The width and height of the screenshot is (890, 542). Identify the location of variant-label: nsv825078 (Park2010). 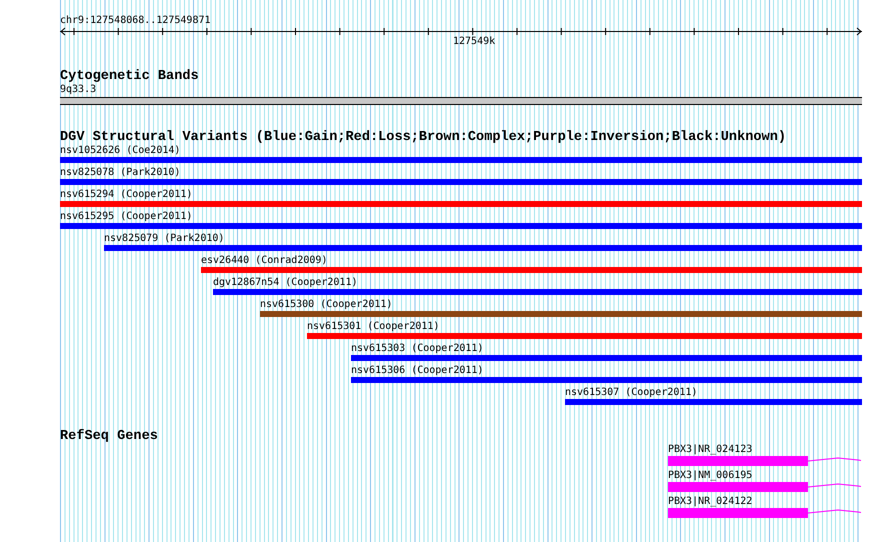
(120, 173).